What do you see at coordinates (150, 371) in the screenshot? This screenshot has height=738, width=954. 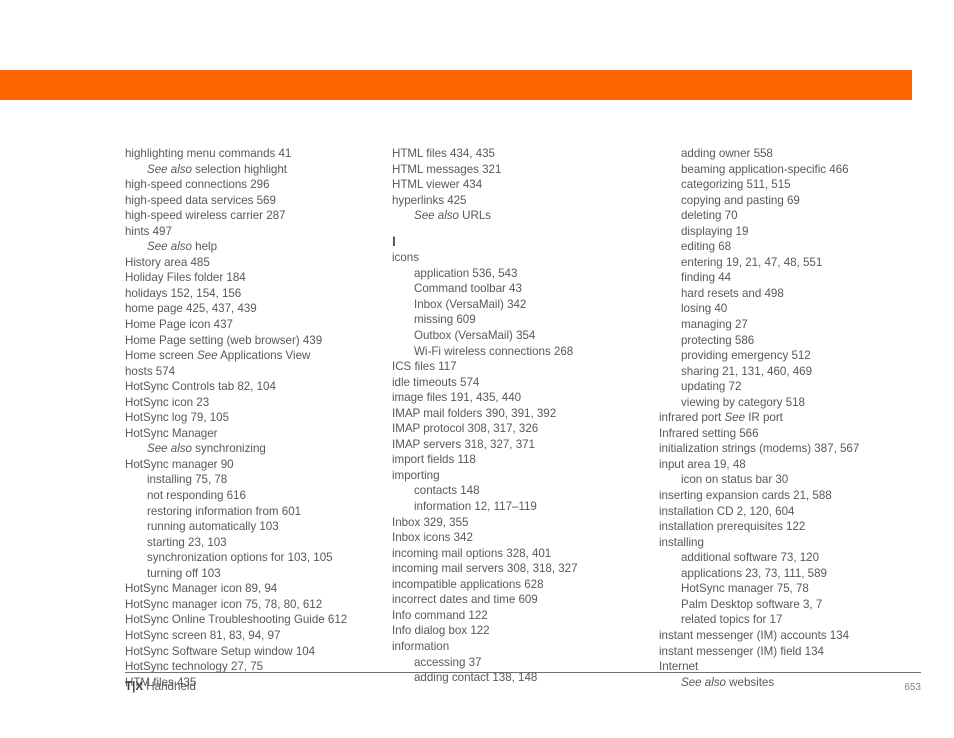 I see `index-entry: hosts 574` at bounding box center [150, 371].